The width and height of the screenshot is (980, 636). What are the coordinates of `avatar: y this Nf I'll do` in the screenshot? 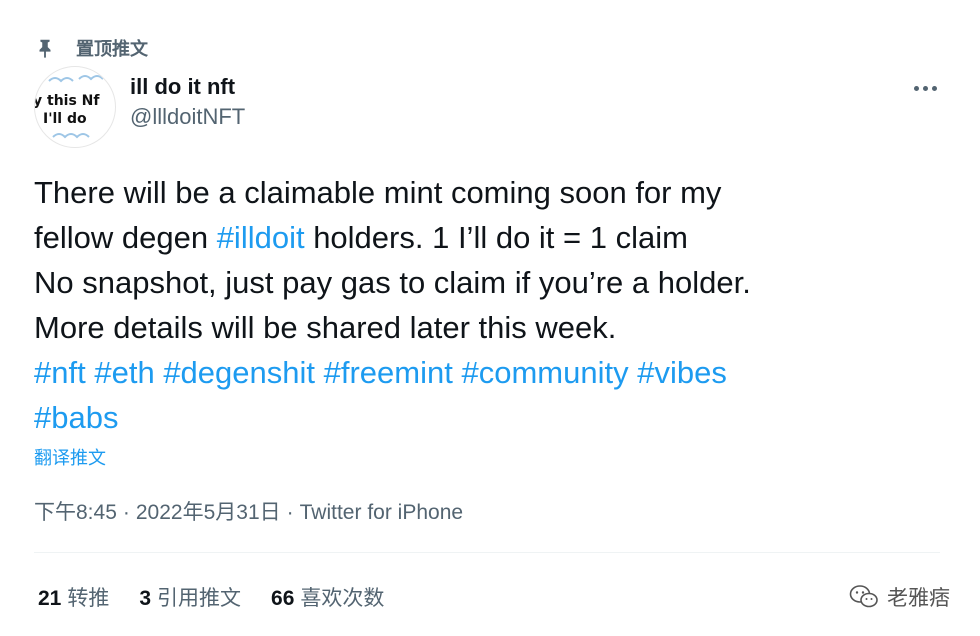 It's located at (75, 107).